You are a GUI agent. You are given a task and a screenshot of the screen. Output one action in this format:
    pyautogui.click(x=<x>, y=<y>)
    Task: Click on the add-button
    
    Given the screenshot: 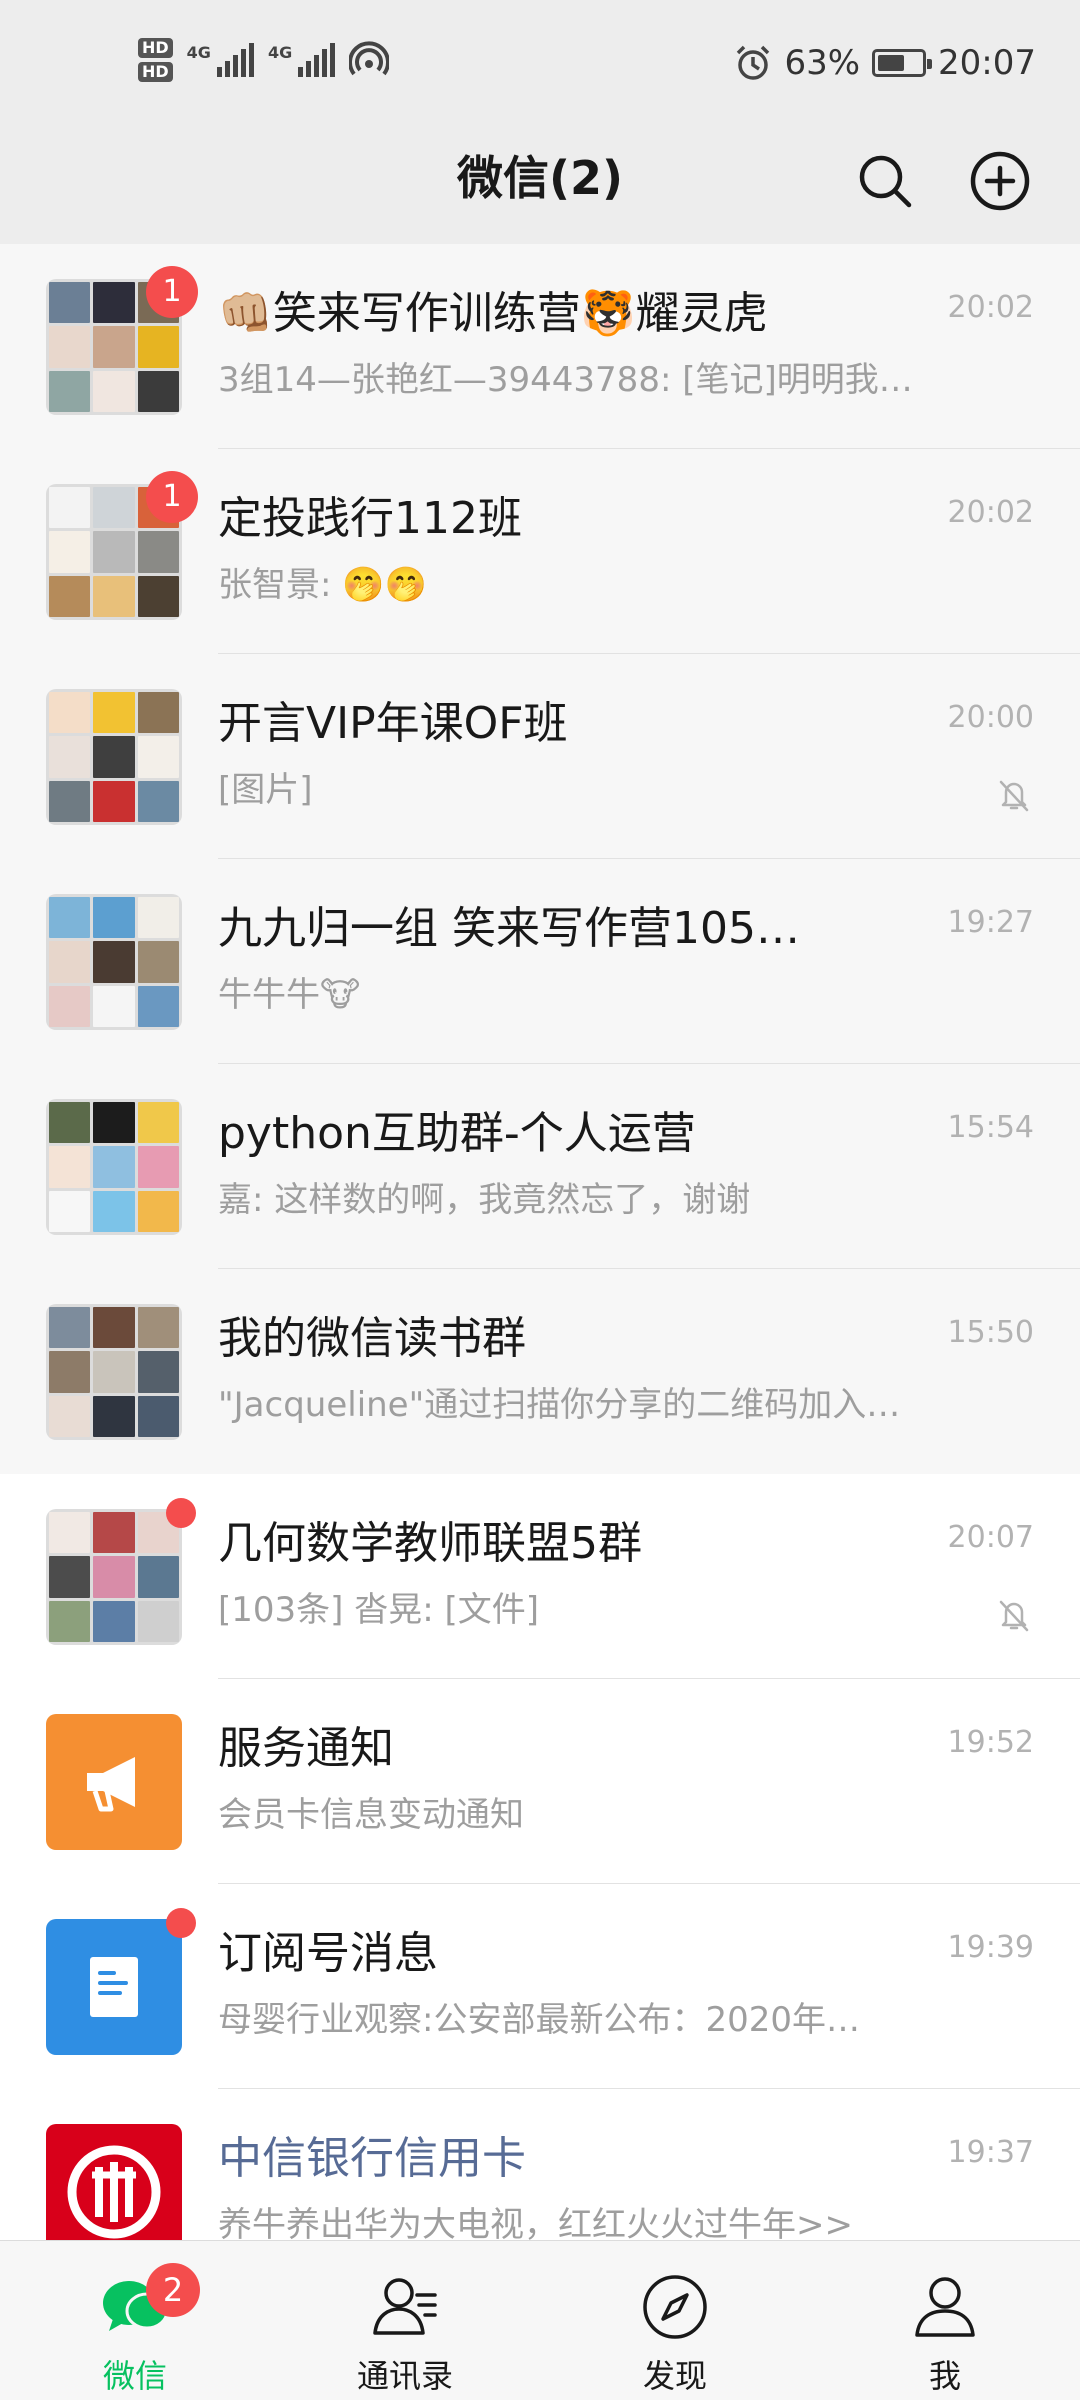 What is the action you would take?
    pyautogui.click(x=1000, y=181)
    